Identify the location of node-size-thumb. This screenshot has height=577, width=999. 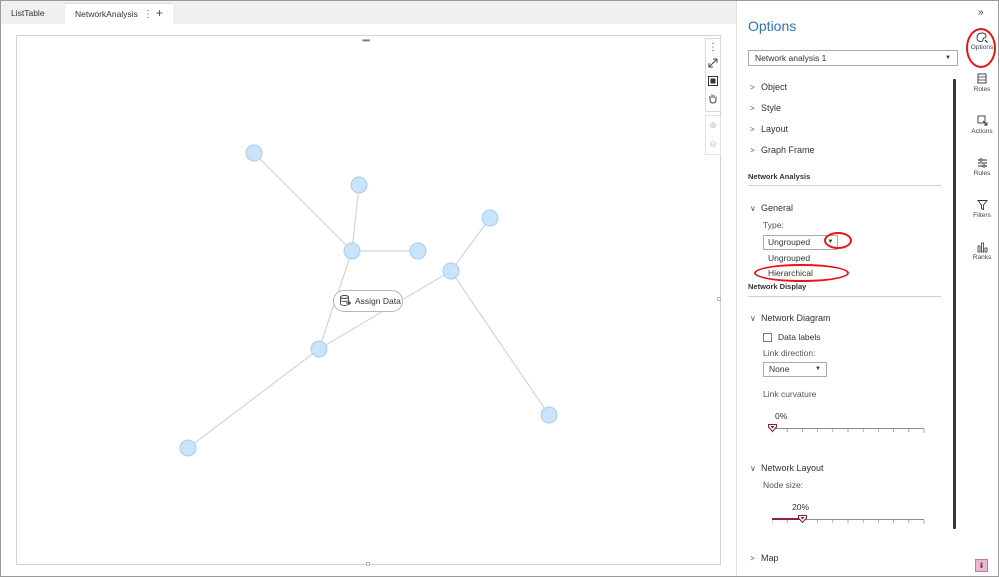
(802, 519).